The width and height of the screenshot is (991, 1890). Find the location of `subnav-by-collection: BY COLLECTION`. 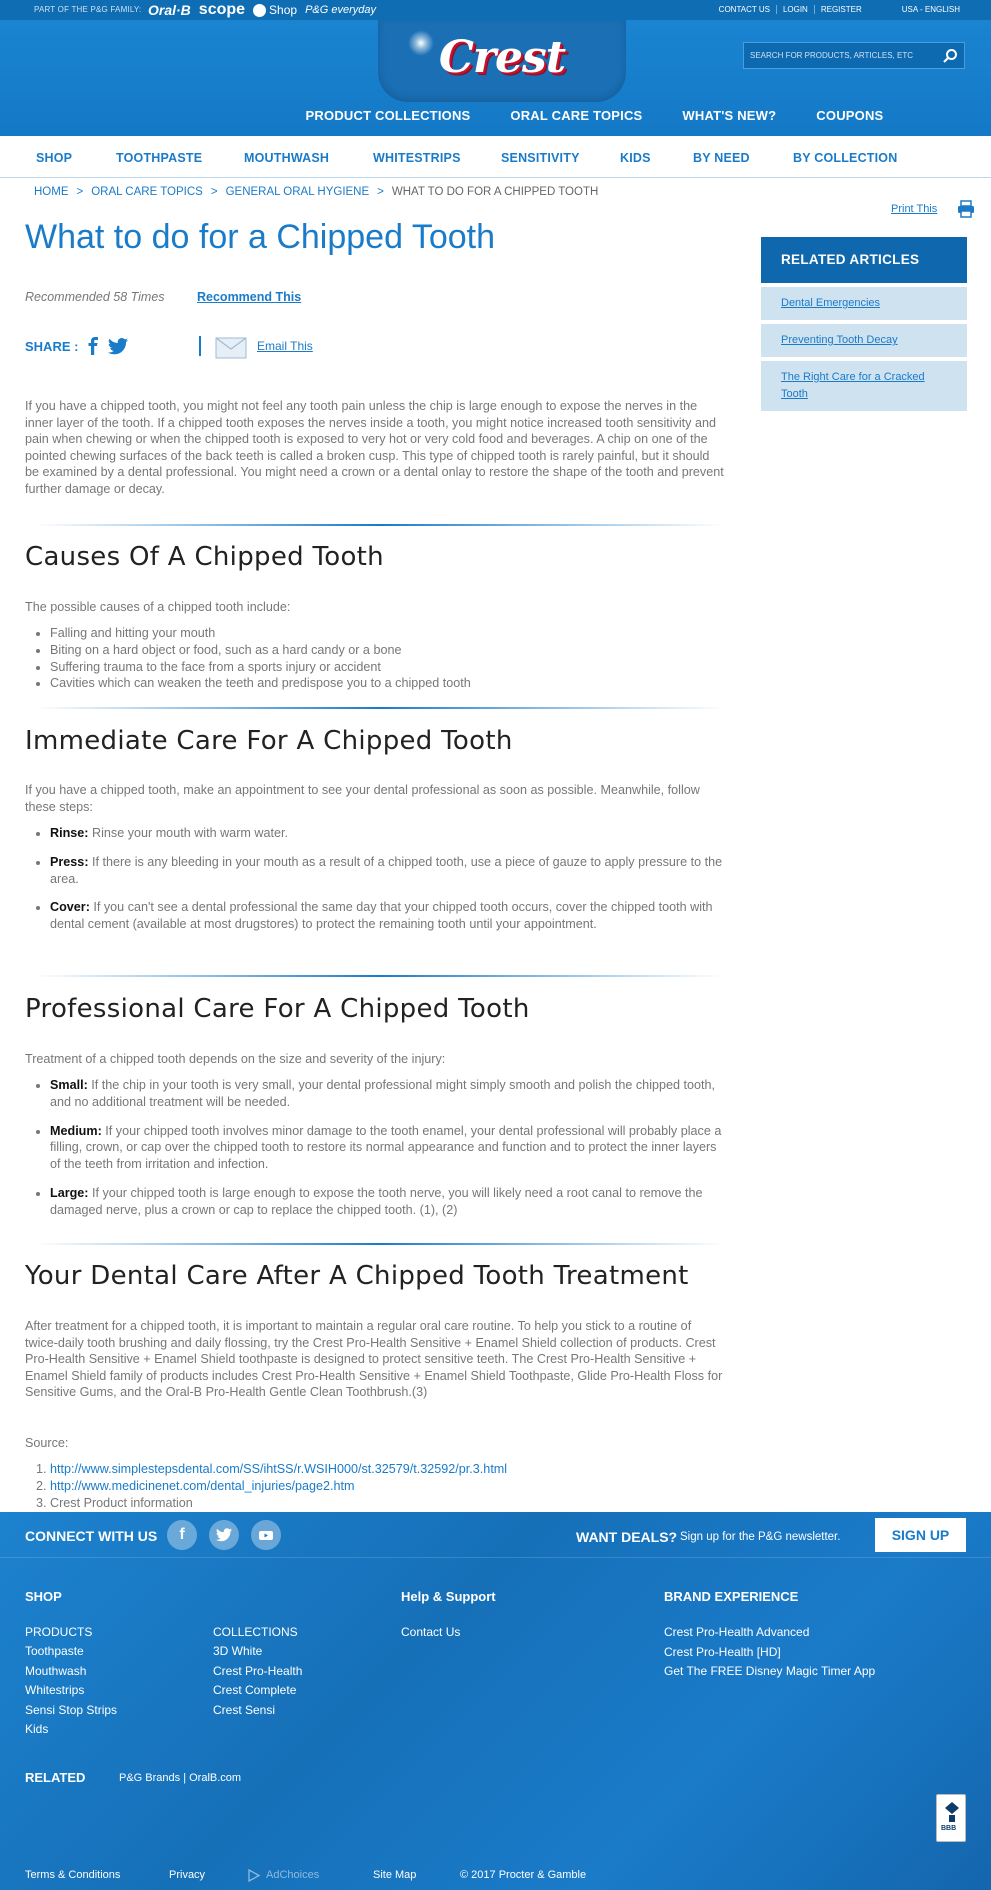

subnav-by-collection: BY COLLECTION is located at coordinates (845, 158).